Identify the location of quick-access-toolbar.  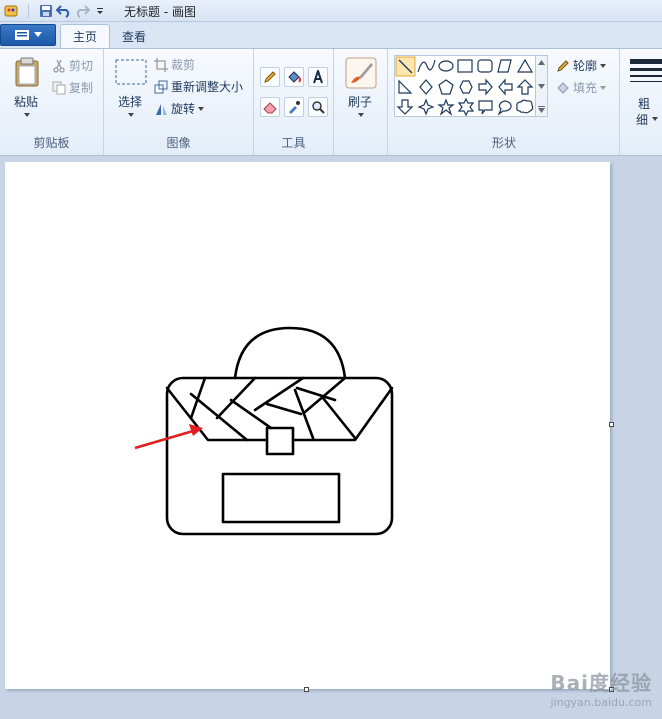
(55, 11).